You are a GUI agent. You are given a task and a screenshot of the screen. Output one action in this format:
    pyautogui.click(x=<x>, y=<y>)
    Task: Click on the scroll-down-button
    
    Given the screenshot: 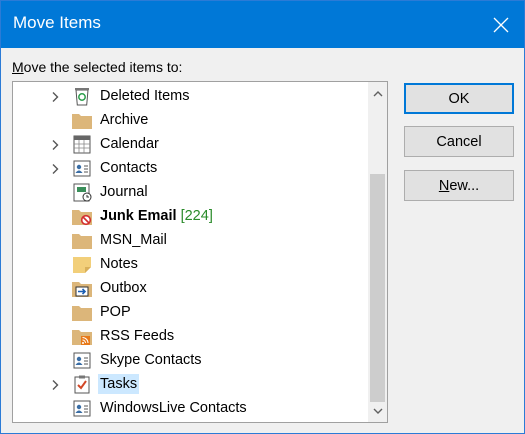 What is the action you would take?
    pyautogui.click(x=377, y=410)
    